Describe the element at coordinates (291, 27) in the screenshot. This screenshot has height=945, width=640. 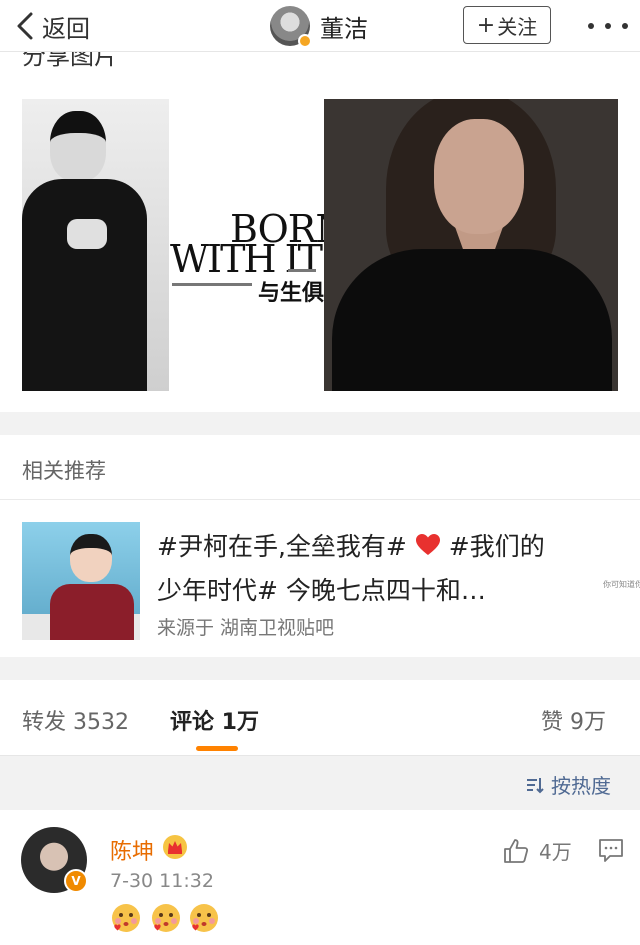
I see `avatar` at that location.